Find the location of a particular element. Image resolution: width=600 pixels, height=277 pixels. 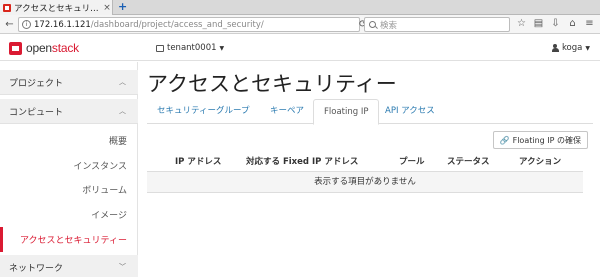

link-icon: 🔗 is located at coordinates (504, 140).